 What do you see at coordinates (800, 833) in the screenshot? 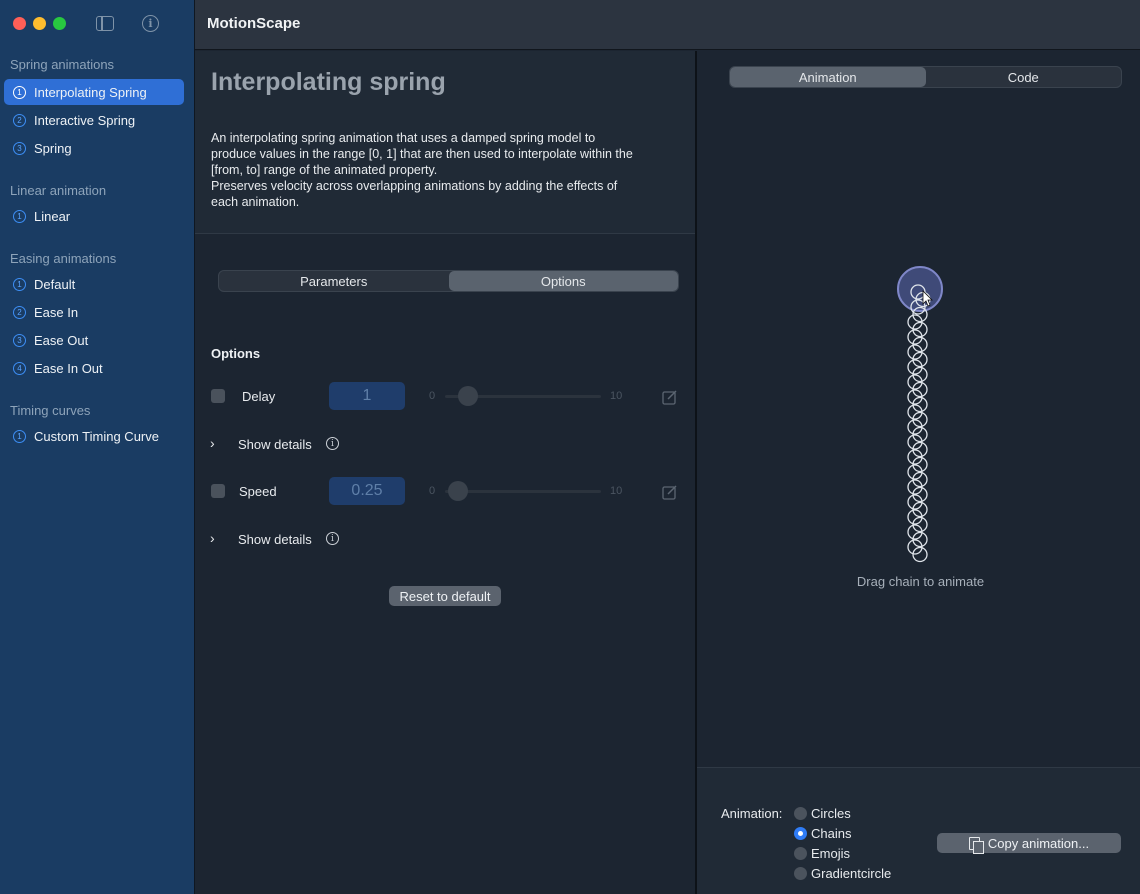
I see `radio-chains` at bounding box center [800, 833].